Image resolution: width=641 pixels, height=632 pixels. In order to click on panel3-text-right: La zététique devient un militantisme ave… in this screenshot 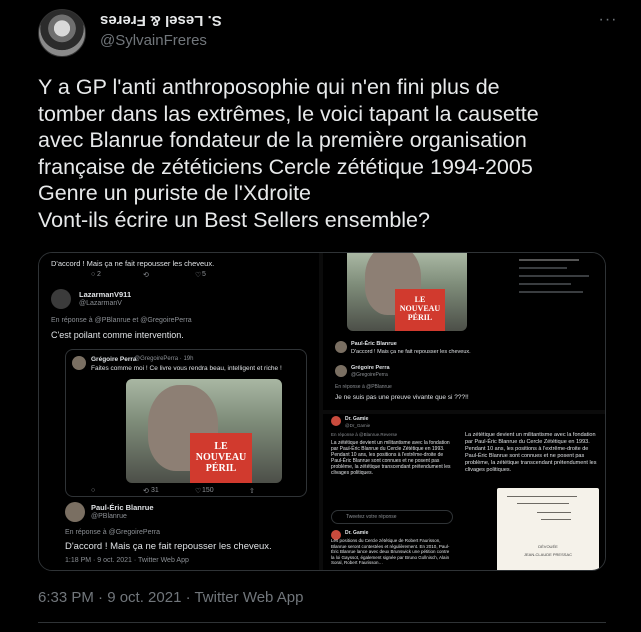, I will do `click(531, 452)`.